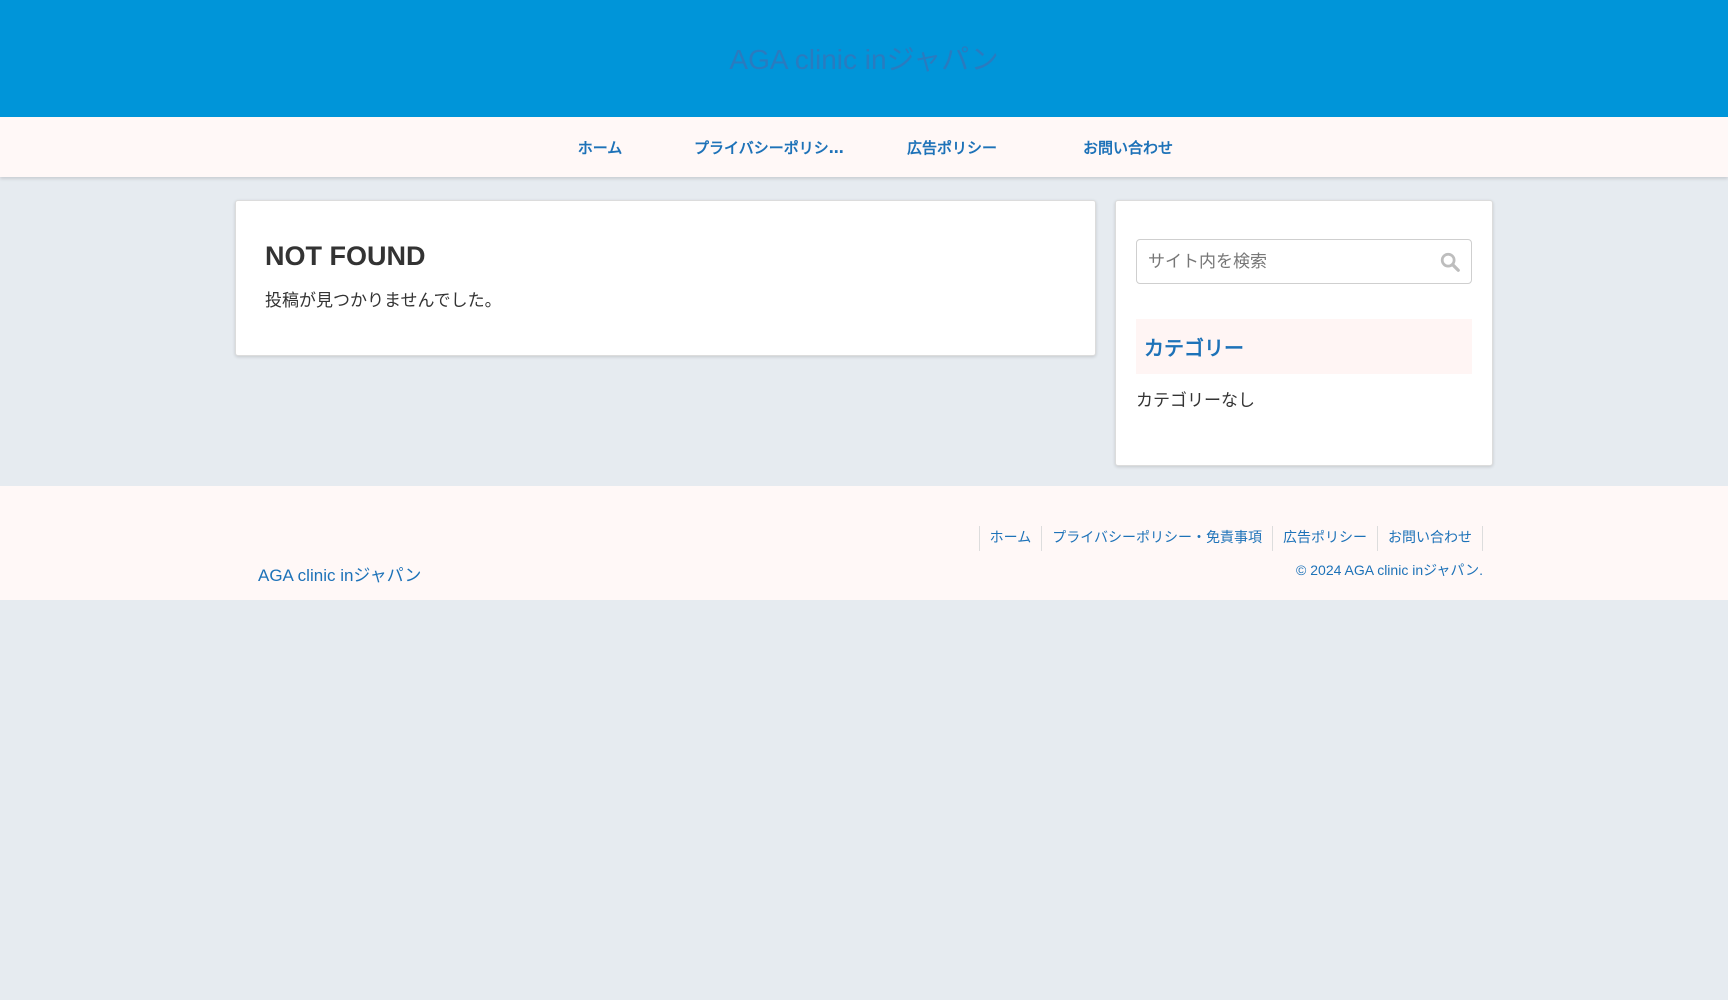  I want to click on nav-item-privacy-policy: プライバシーポリシー・免責事項, so click(776, 147).